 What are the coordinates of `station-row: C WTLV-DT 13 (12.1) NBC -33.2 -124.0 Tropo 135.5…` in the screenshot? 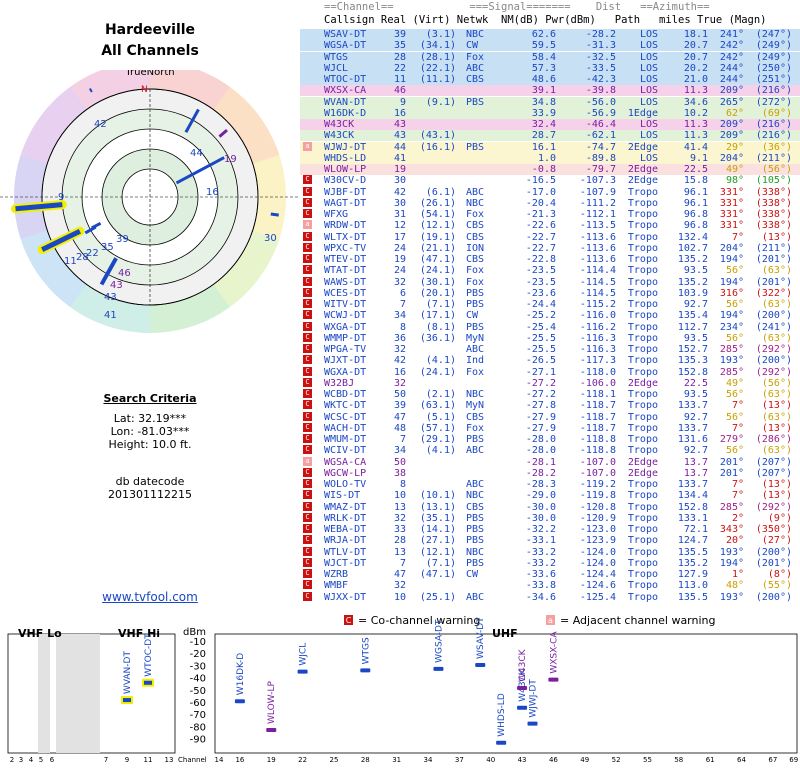 It's located at (550, 552).